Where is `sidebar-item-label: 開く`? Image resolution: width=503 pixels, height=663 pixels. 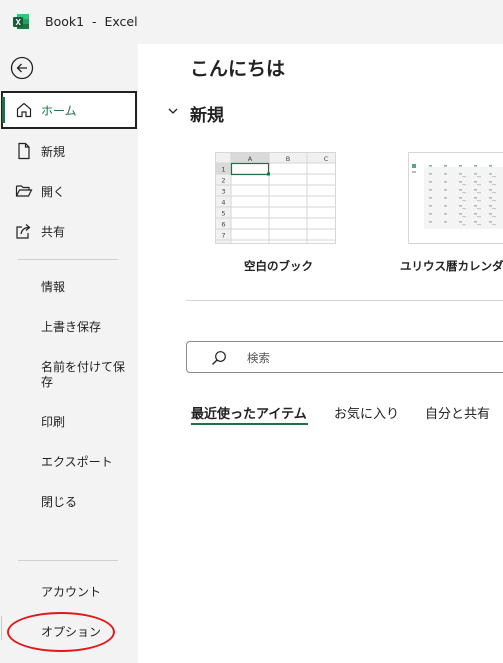 sidebar-item-label: 開く is located at coordinates (53, 191).